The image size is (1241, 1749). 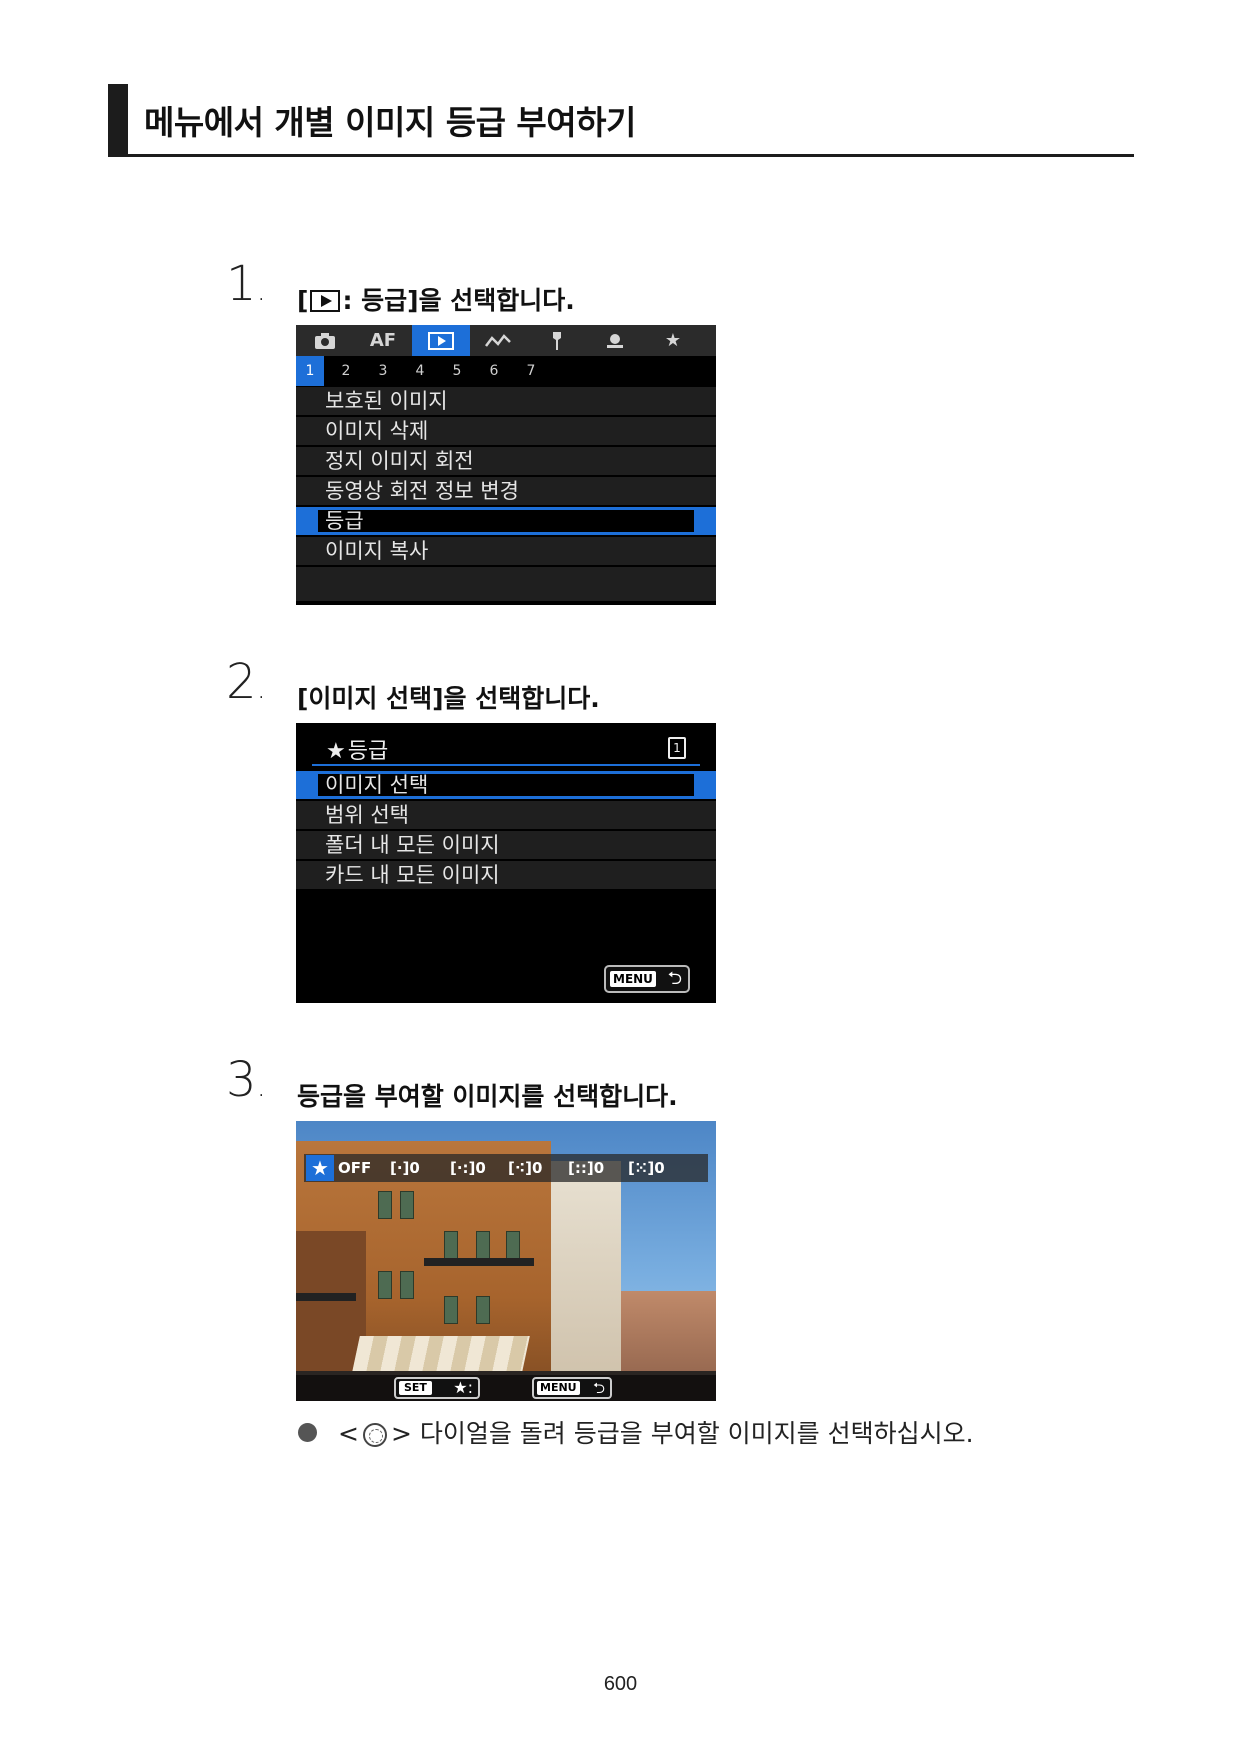 What do you see at coordinates (448, 698) in the screenshot?
I see `step-2-text: [이미지 선택]을 선택합니다.` at bounding box center [448, 698].